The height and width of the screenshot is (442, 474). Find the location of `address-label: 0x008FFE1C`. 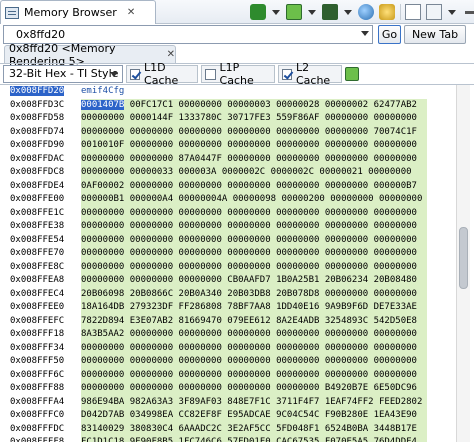

address-label: 0x008FFE1C is located at coordinates (37, 212).